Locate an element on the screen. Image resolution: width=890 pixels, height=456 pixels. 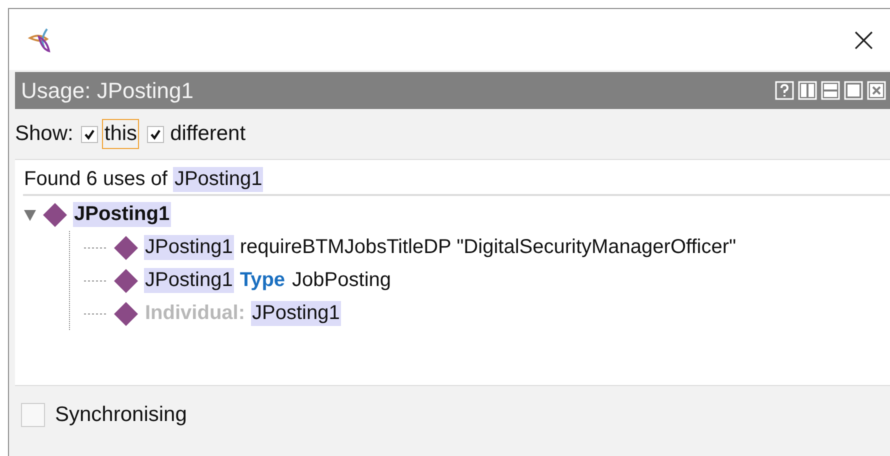
expand-triangle-icon is located at coordinates (30, 215).